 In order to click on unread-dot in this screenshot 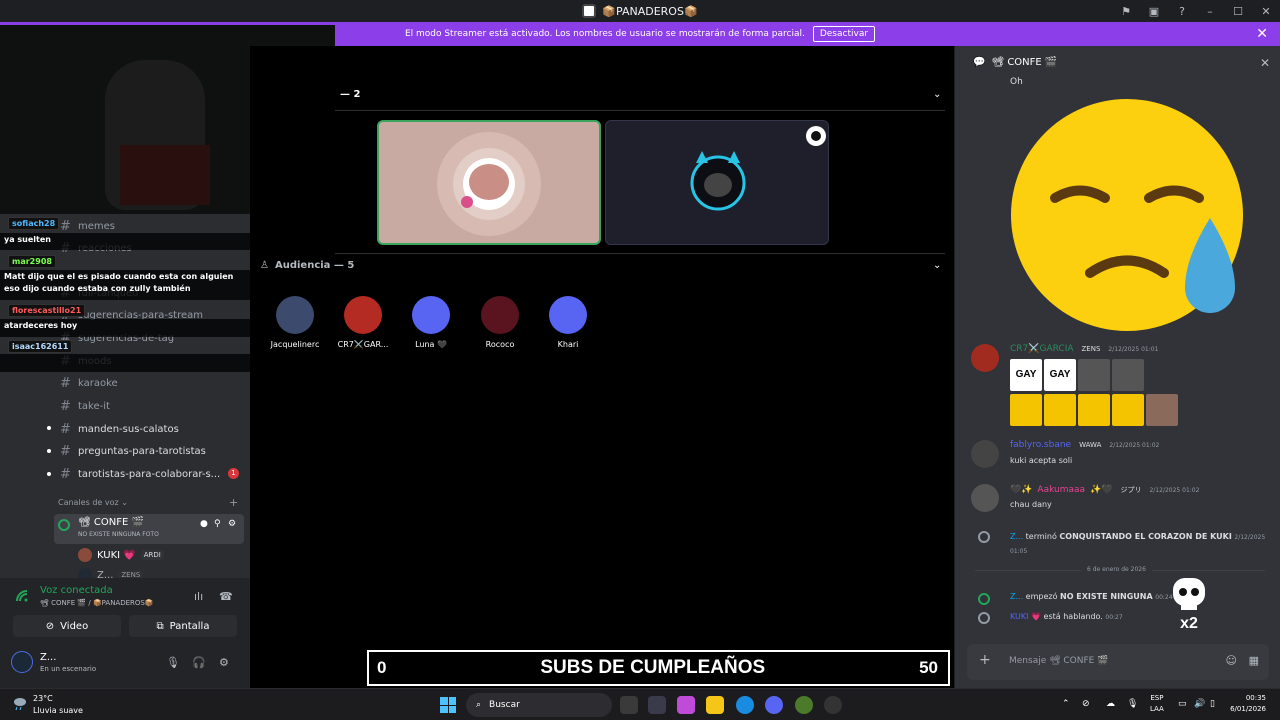, I will do `click(49, 474)`.